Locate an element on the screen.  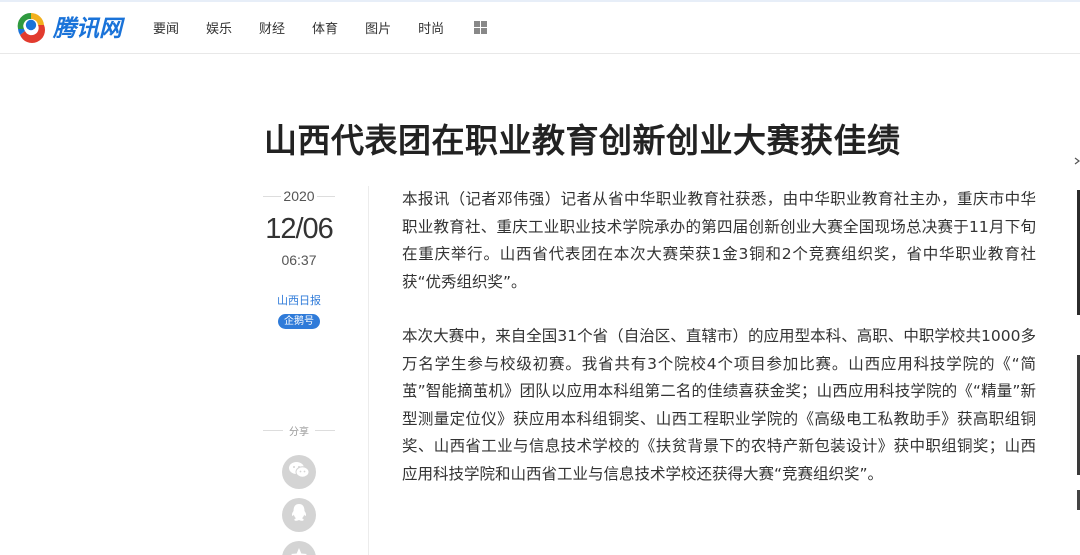
edge-marker-icon is located at coordinates (1077, 157).